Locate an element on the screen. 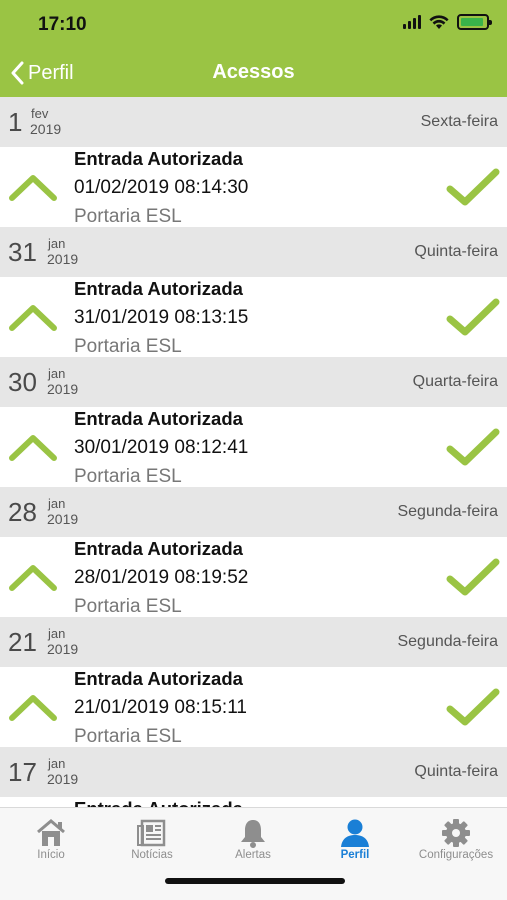 Image resolution: width=507 pixels, height=900 pixels. header: 17:10 Perfil Acessos is located at coordinates (253, 48).